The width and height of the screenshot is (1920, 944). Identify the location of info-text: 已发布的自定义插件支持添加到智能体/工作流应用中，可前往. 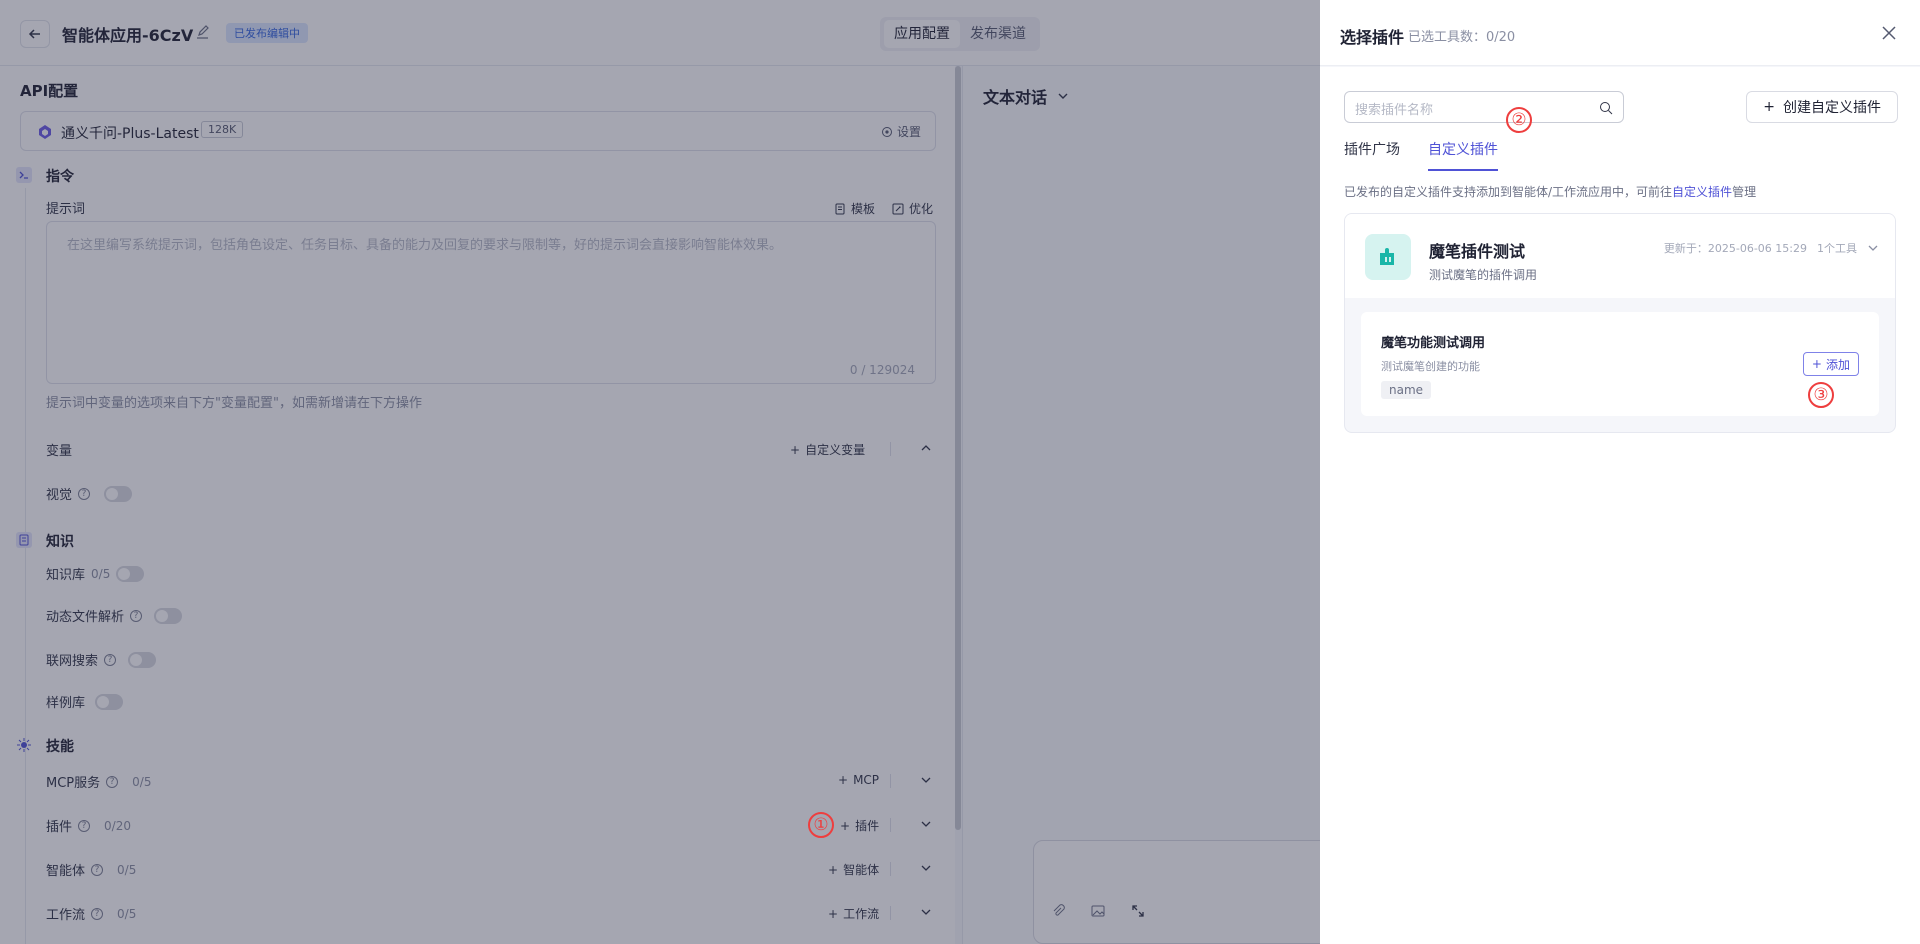
(1508, 192).